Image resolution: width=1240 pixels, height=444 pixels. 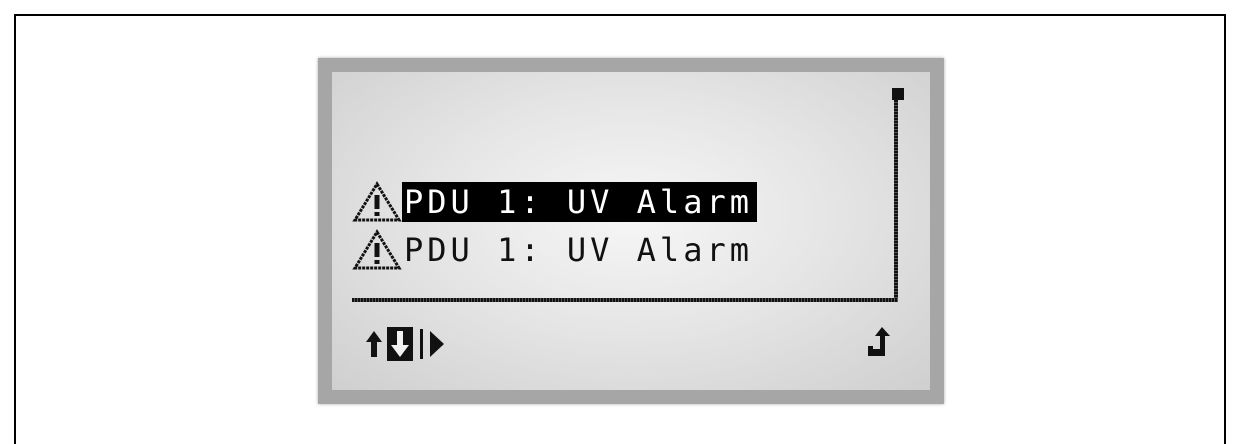 I want to click on navigation-icons, so click(x=405, y=344).